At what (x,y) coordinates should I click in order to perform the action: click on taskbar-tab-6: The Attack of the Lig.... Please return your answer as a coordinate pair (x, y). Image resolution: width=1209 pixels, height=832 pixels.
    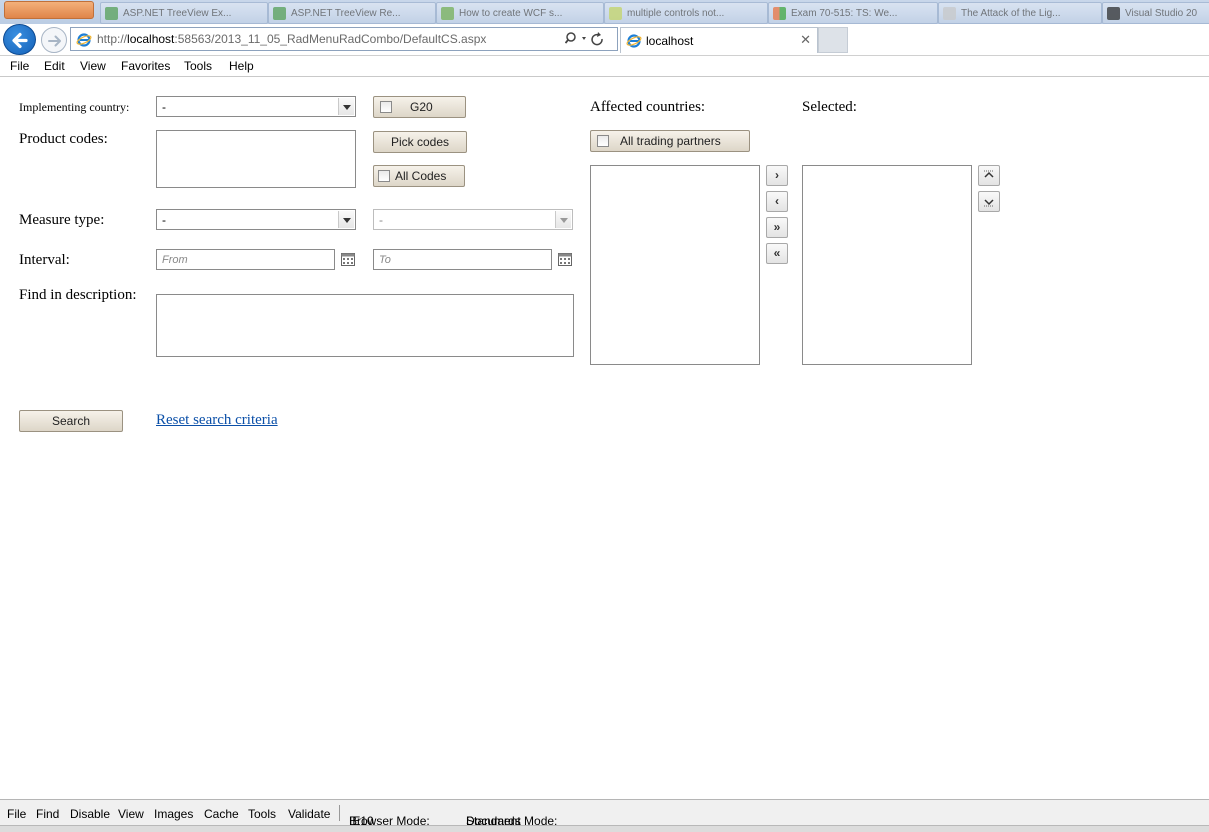
    Looking at the image, I should click on (1020, 13).